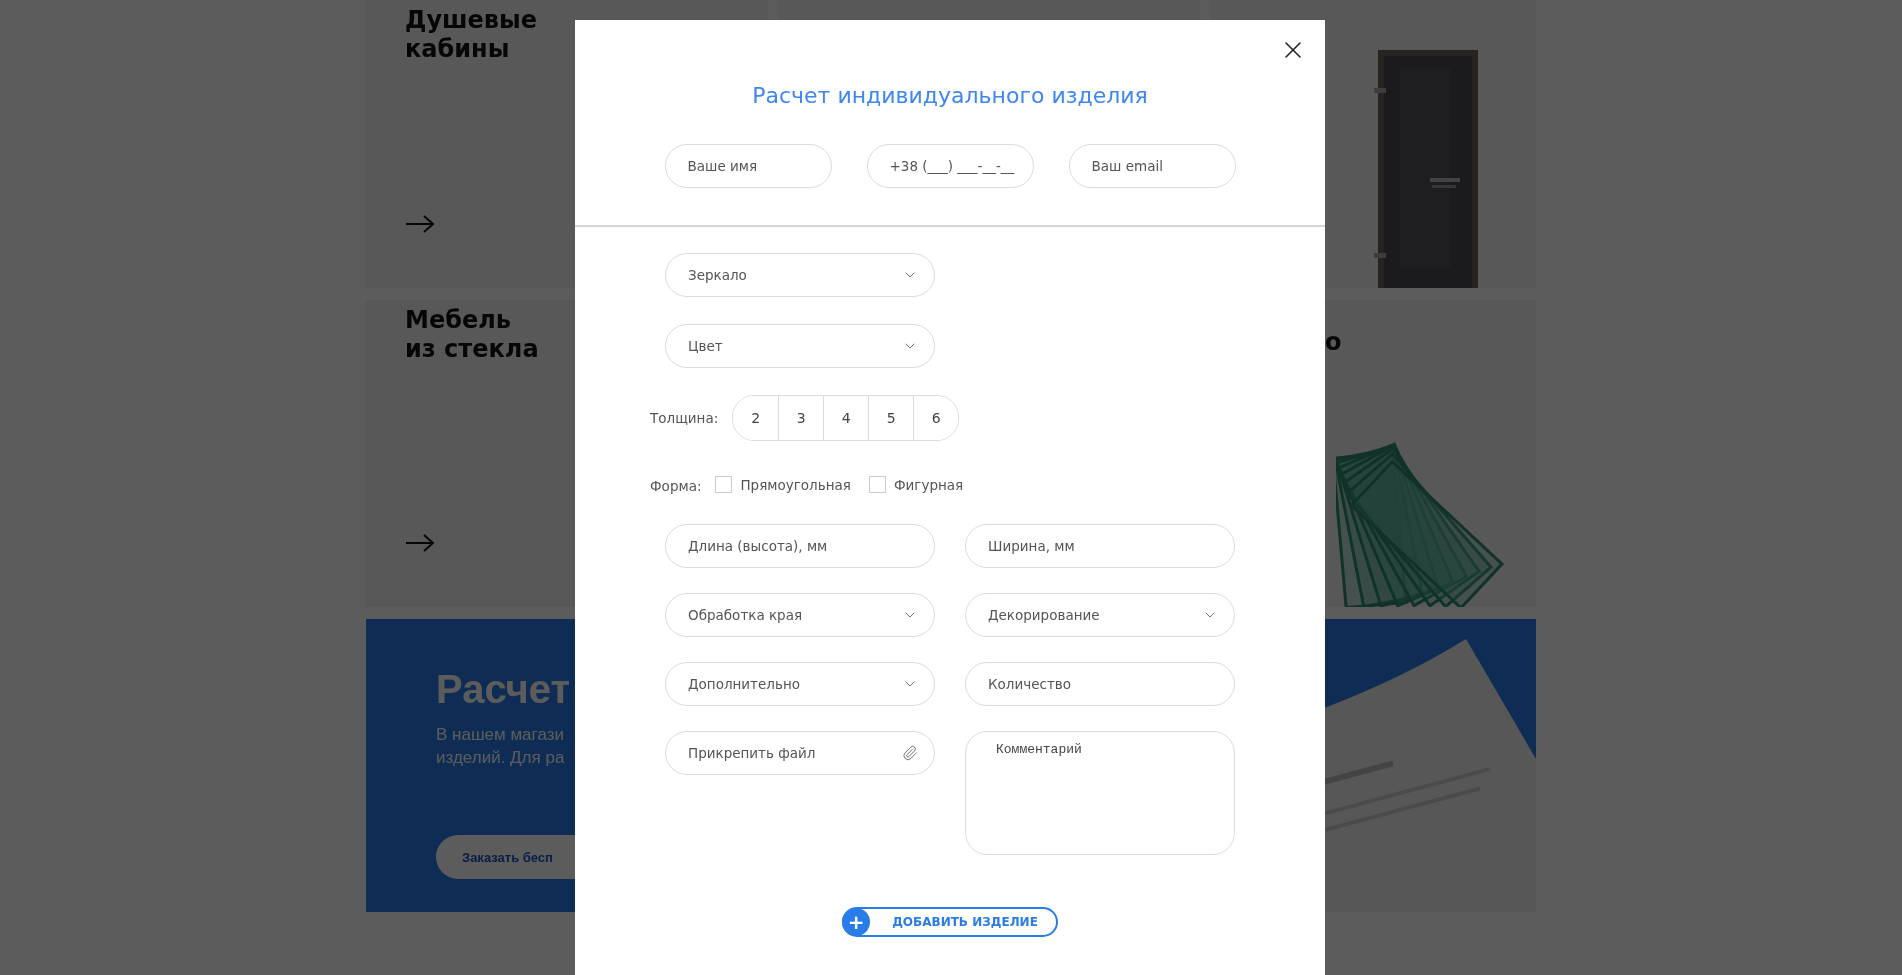 Image resolution: width=1902 pixels, height=975 pixels. I want to click on category-title: Мебель из стекла, so click(472, 335).